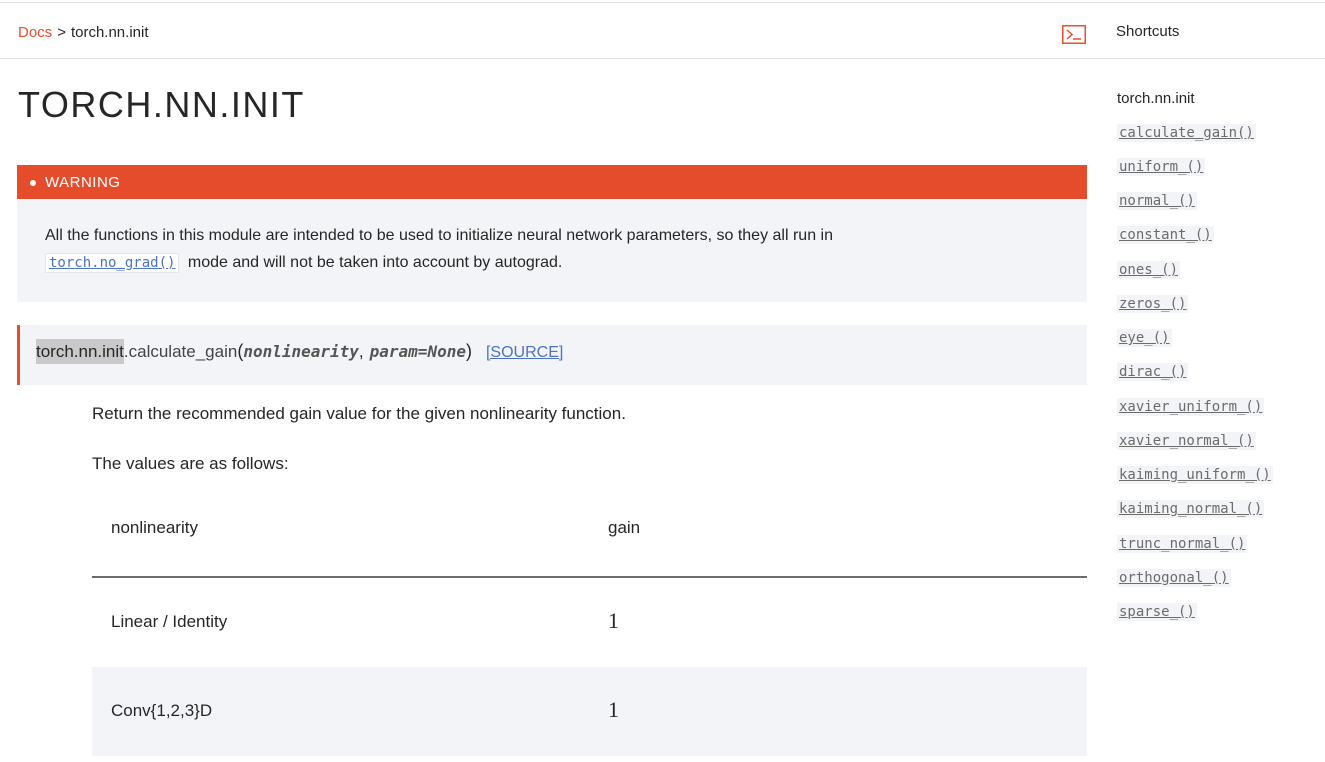  I want to click on sidebar-item-xavier-normal: xavier_normal_(), so click(1186, 441).